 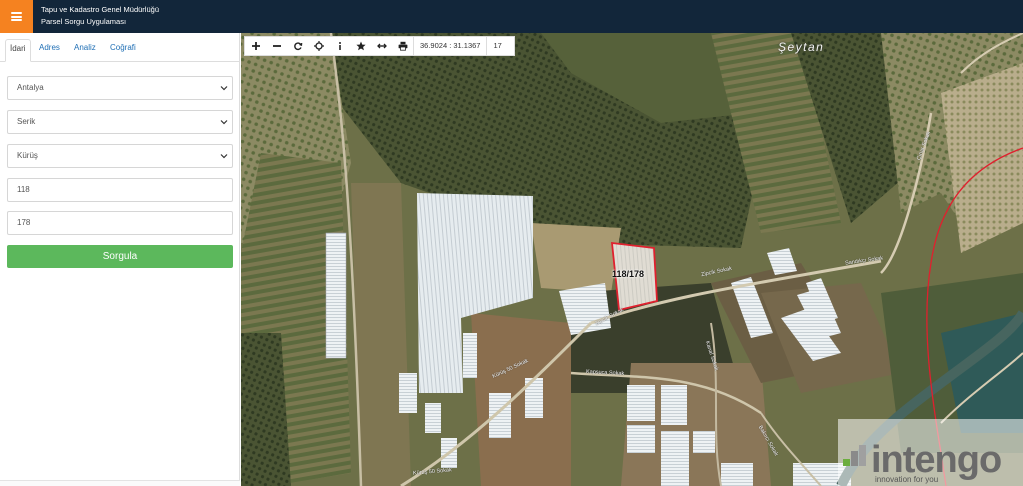 I want to click on app-title-line1: Tapu ve Kadastro Genel Müdürlüğü, so click(x=100, y=9).